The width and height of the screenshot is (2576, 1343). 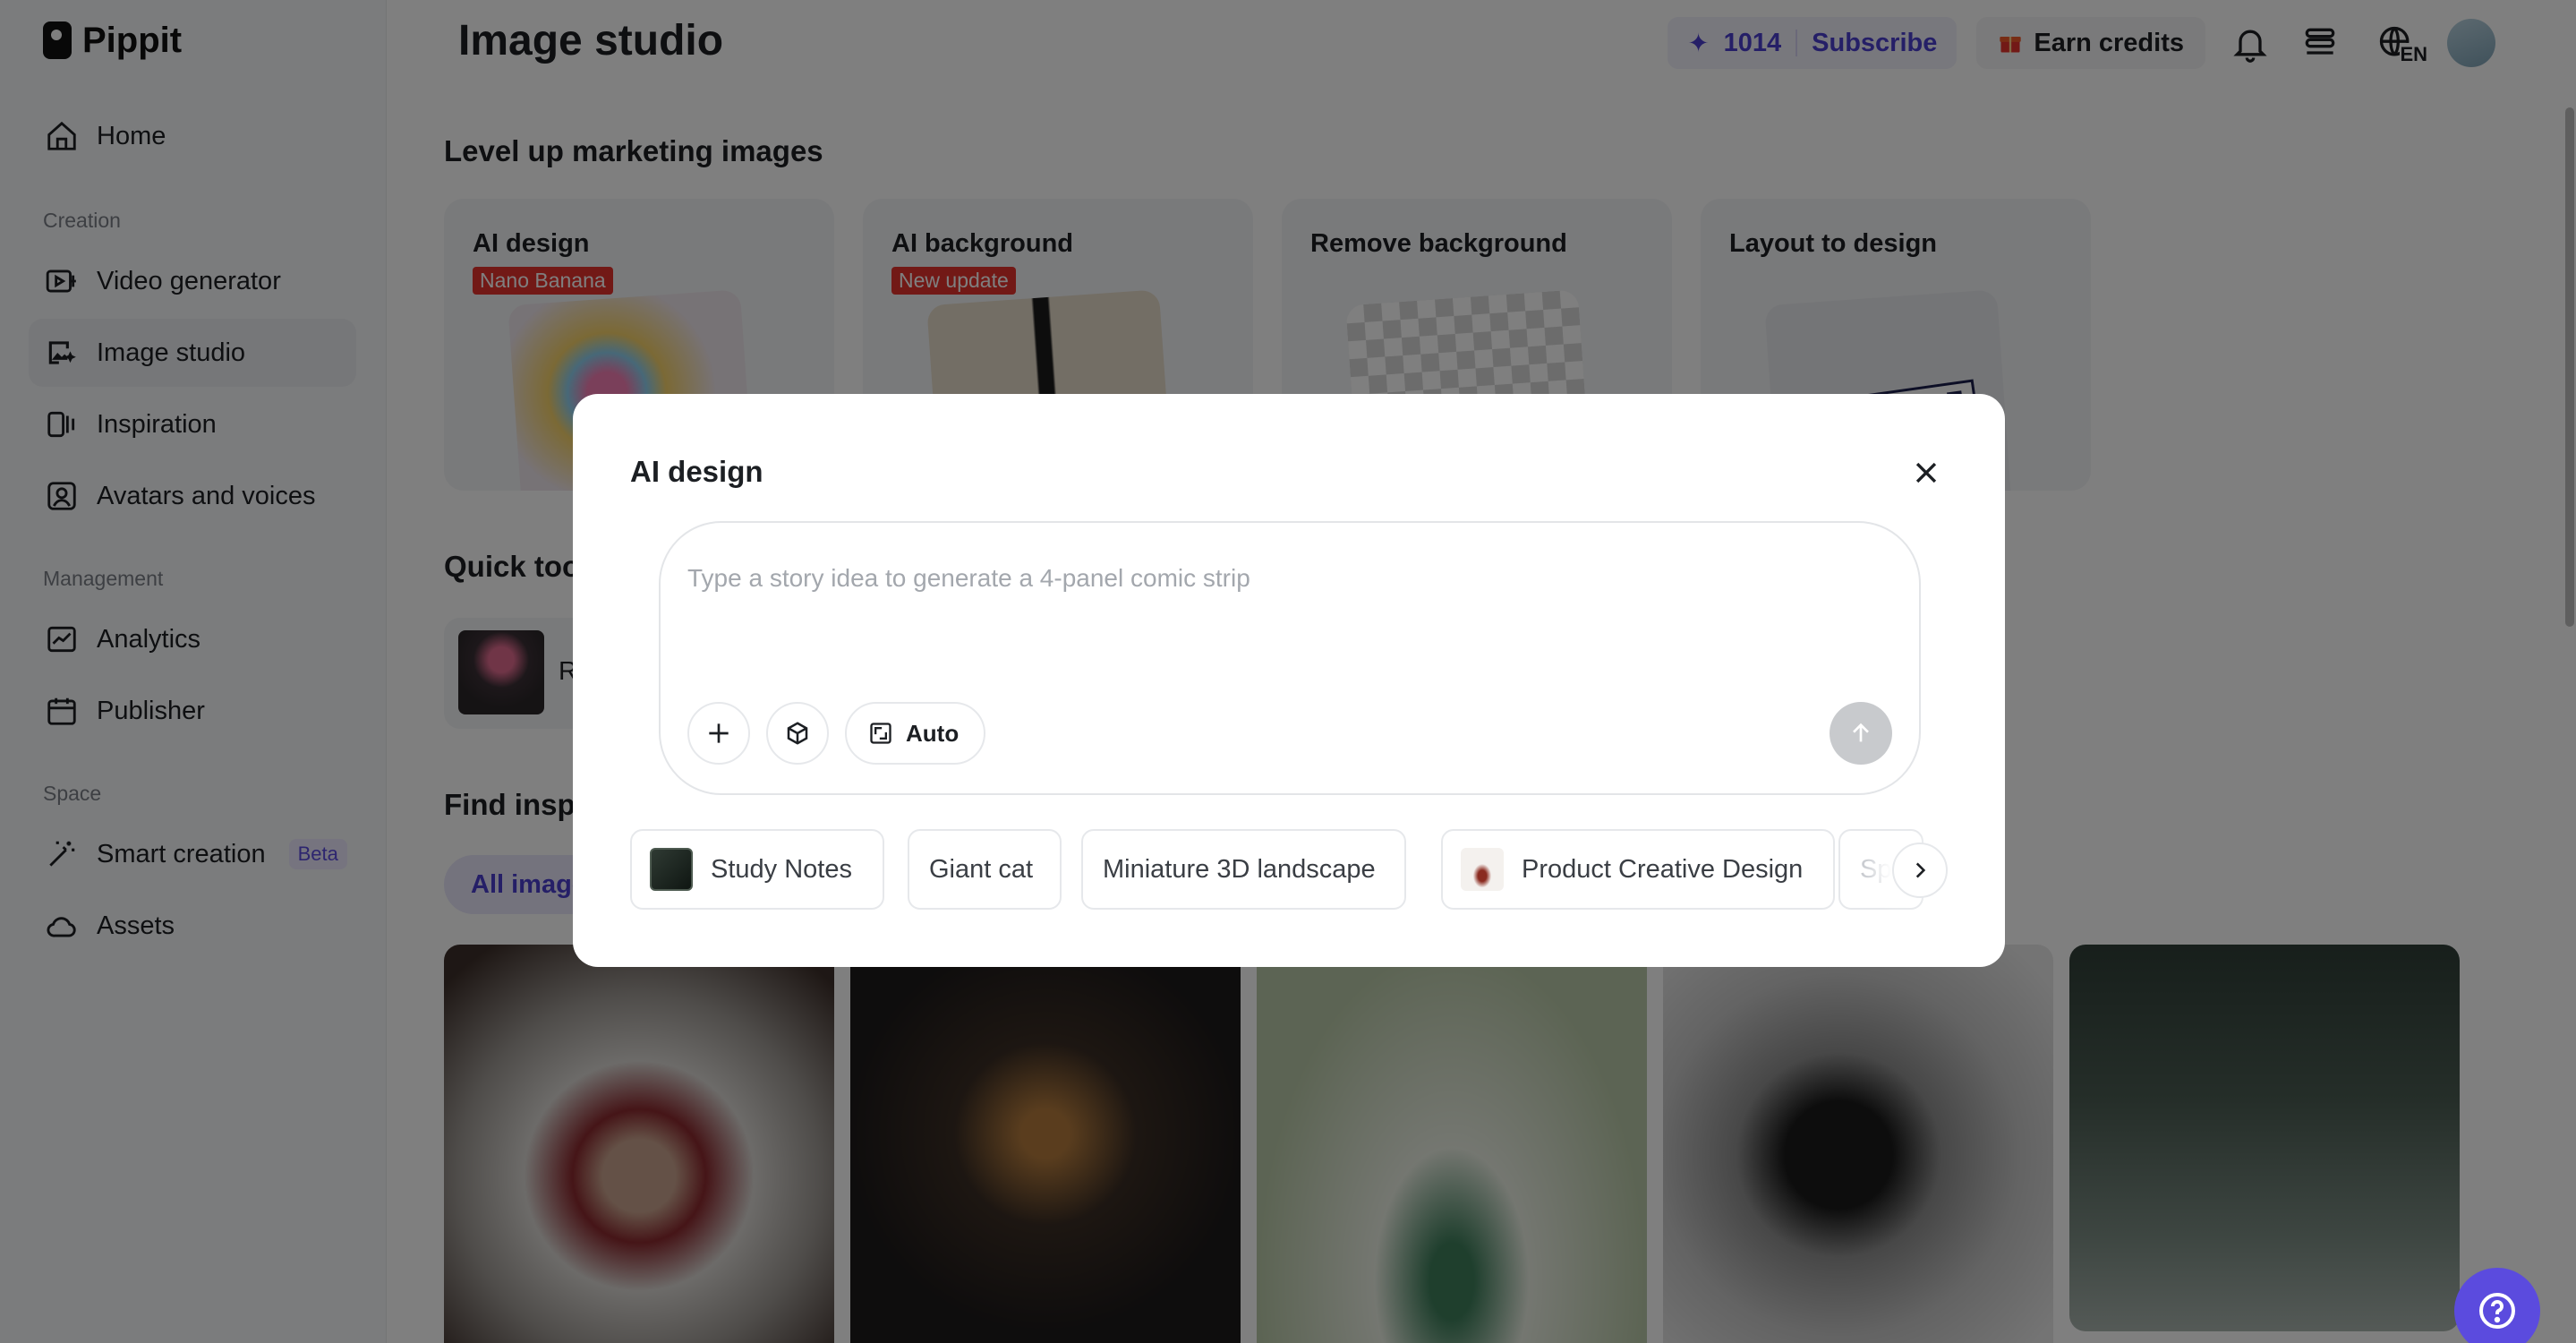 I want to click on suggestion-chip-miniature-3d-landscape: Miniature 3D landscape, so click(x=1243, y=869).